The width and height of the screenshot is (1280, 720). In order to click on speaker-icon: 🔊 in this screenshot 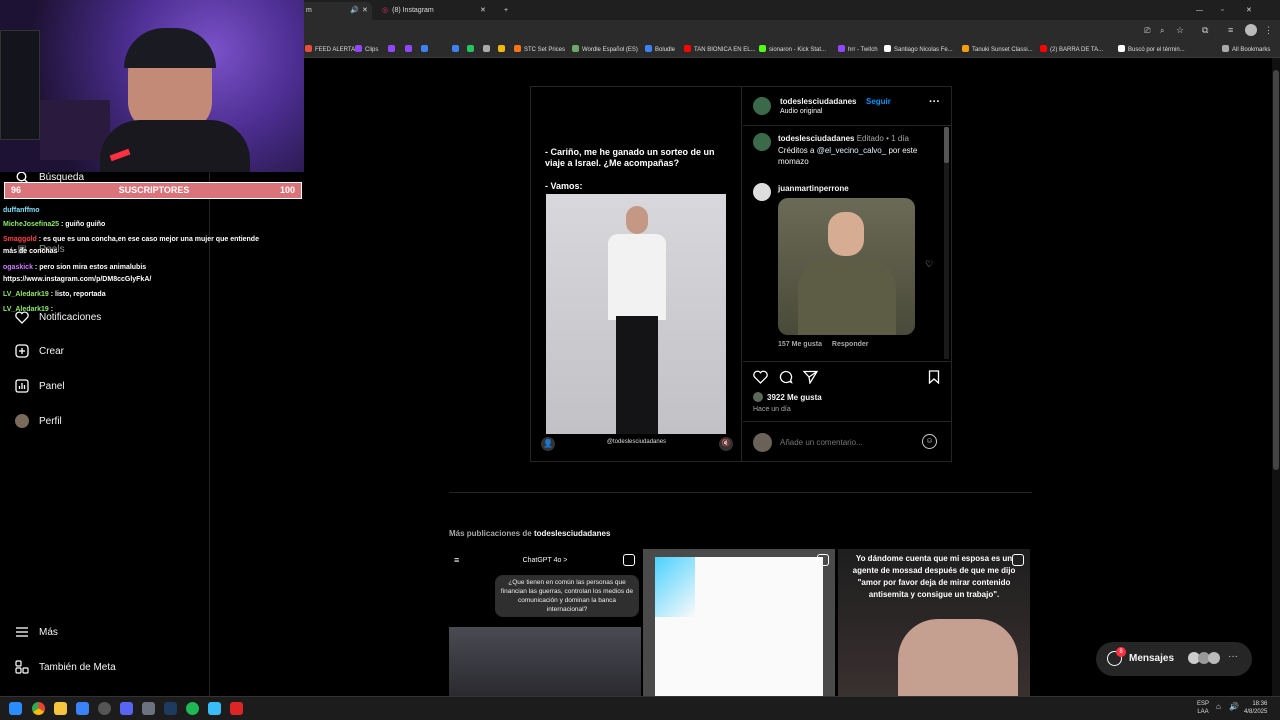, I will do `click(354, 11)`.